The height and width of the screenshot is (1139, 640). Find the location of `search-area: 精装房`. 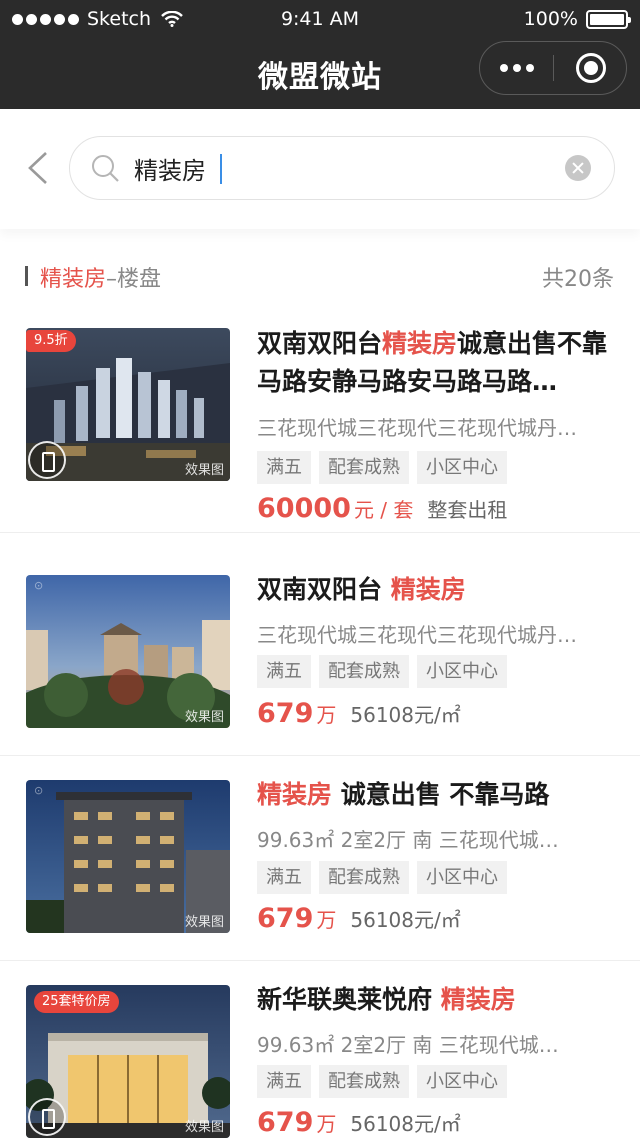

search-area: 精装房 is located at coordinates (320, 169).